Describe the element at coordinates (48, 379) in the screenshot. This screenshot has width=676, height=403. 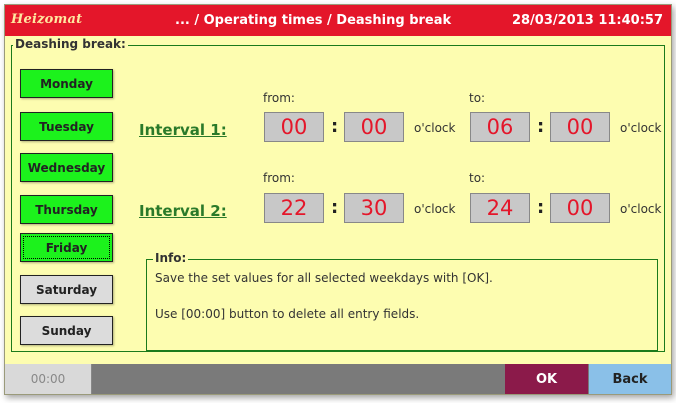
I see `clear-time-button: 00:00` at that location.